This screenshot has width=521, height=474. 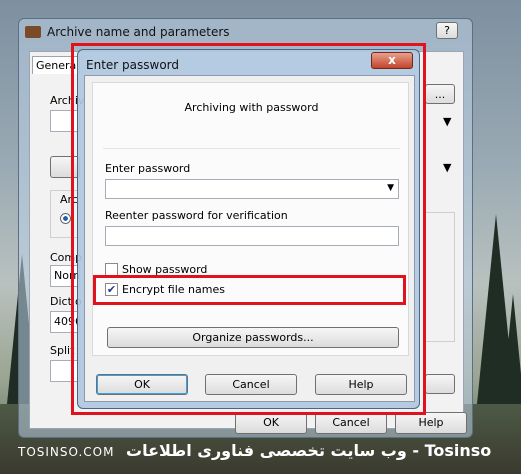 What do you see at coordinates (447, 30) in the screenshot?
I see `help-title-button: ?` at bounding box center [447, 30].